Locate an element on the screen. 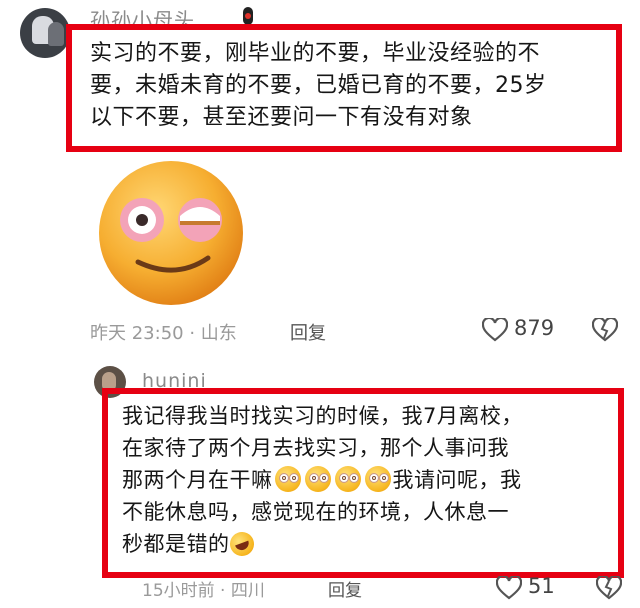 This screenshot has width=640, height=608. comment-meta: 15小时前 · 四川 is located at coordinates (203, 591).